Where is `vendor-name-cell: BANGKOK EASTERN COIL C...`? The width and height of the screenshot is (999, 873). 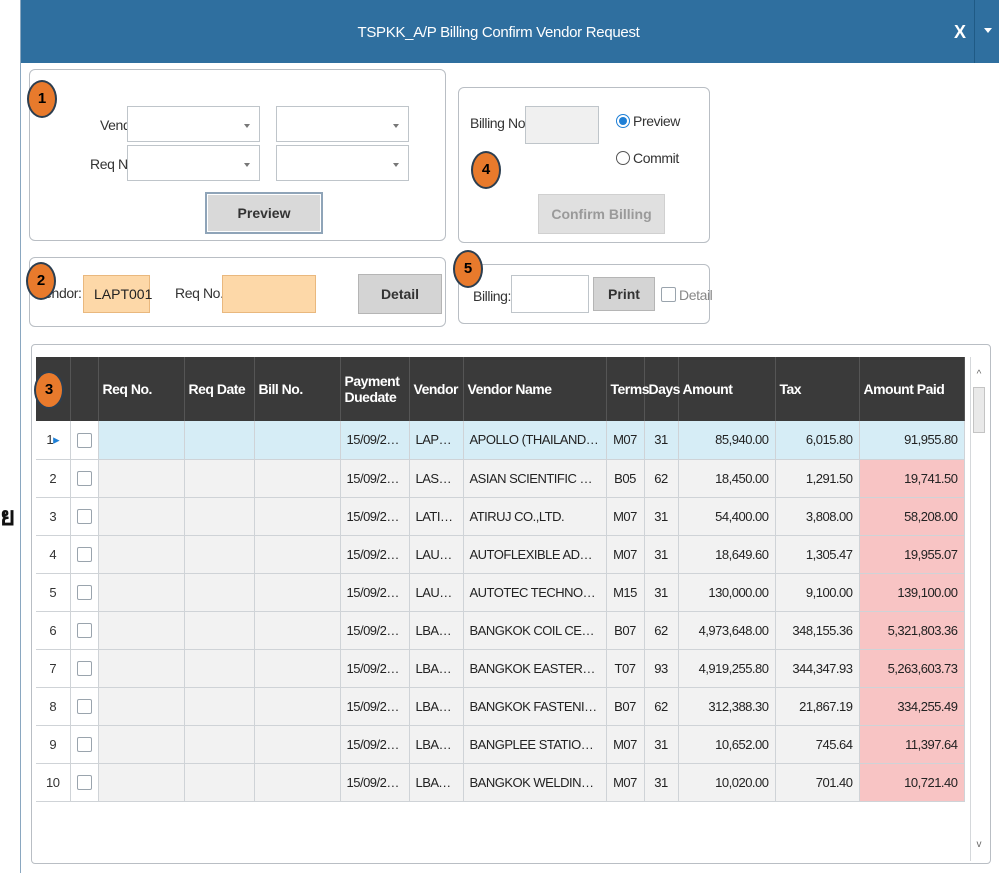 vendor-name-cell: BANGKOK EASTERN COIL C... is located at coordinates (535, 668).